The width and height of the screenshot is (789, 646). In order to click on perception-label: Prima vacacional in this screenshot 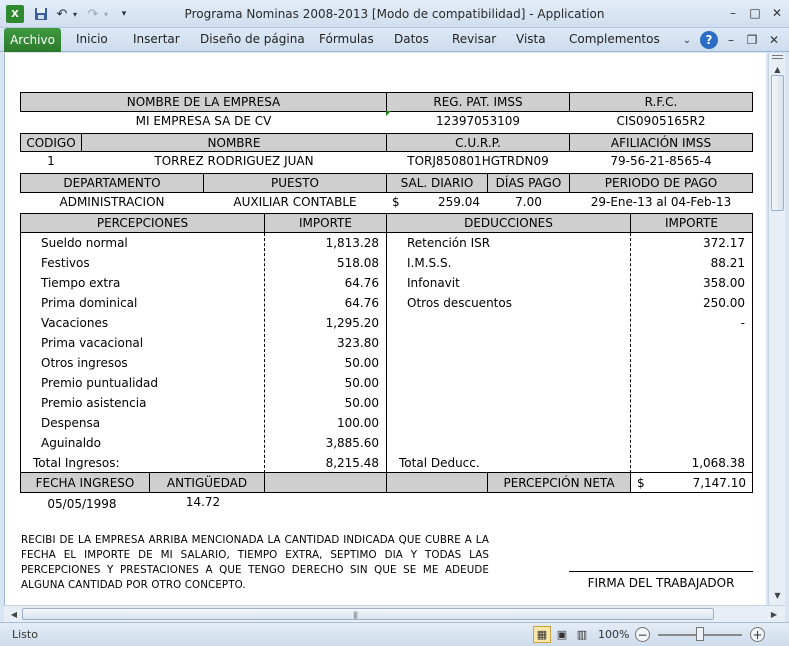, I will do `click(92, 343)`.